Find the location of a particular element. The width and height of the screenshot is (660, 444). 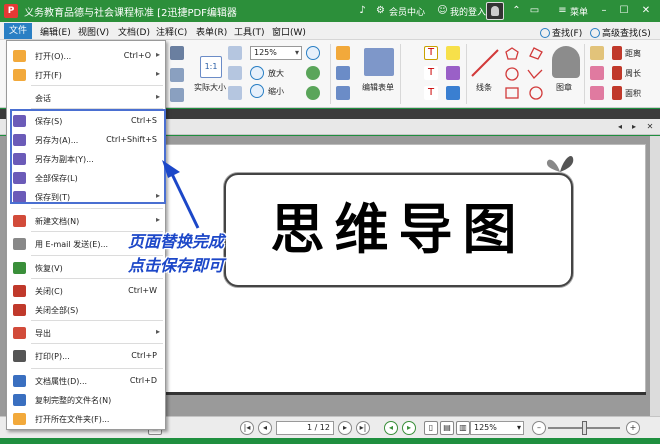

page-icon is located at coordinates (177, 75).